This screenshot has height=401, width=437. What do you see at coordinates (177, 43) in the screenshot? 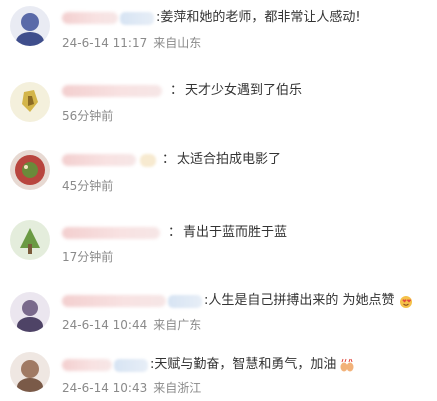
I see `comment-location: 来自山东` at bounding box center [177, 43].